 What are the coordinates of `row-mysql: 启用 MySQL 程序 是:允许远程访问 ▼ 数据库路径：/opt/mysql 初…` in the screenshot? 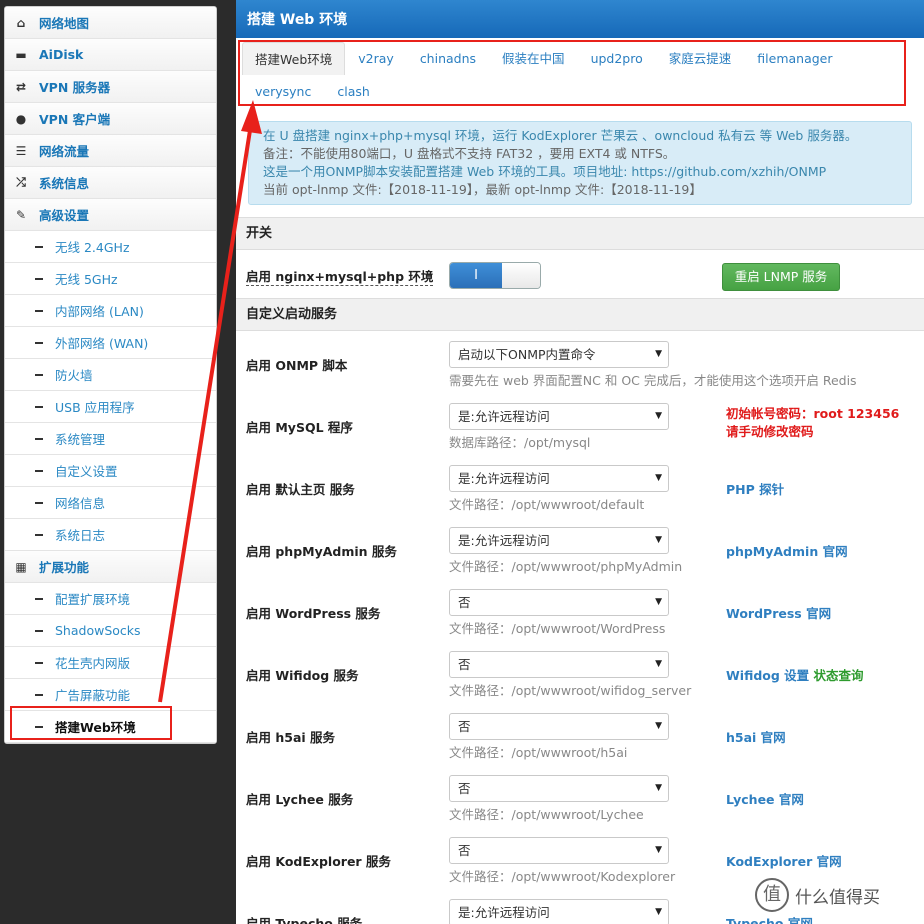 It's located at (580, 424).